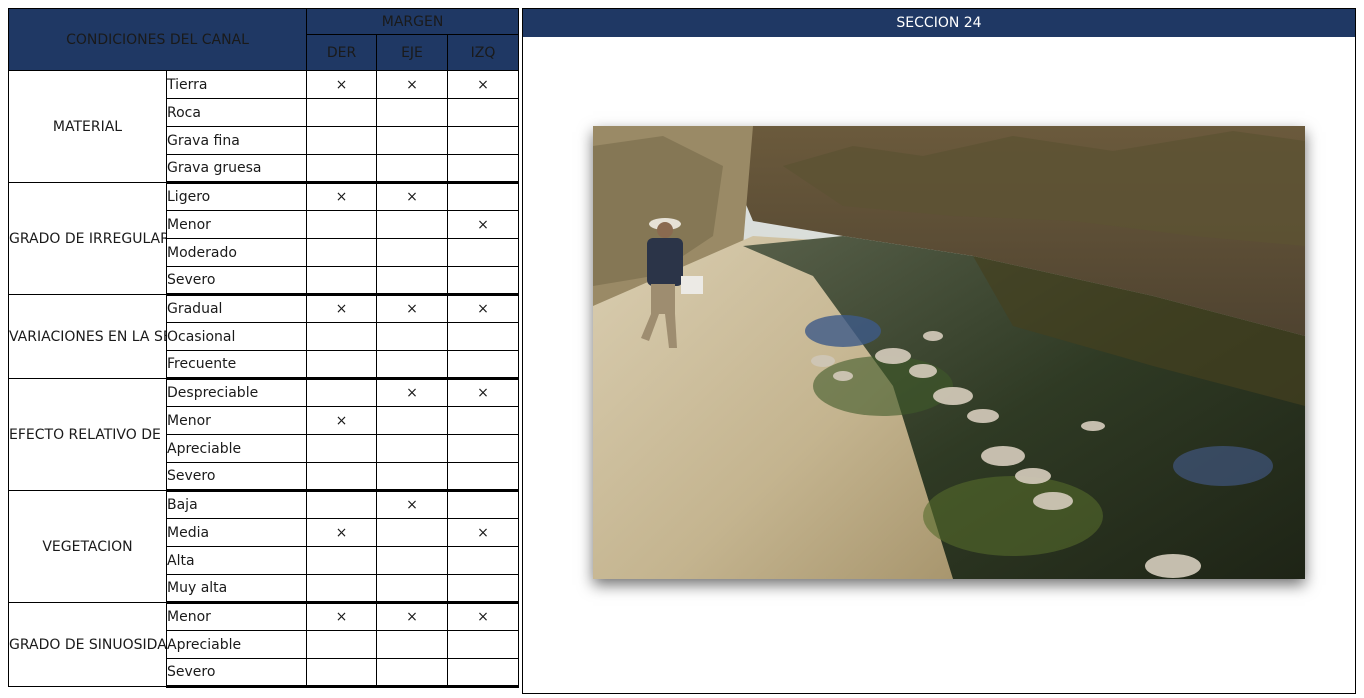  What do you see at coordinates (87, 238) in the screenshot?
I see `category-label: GRADO DE IRREGULARIDAD` at bounding box center [87, 238].